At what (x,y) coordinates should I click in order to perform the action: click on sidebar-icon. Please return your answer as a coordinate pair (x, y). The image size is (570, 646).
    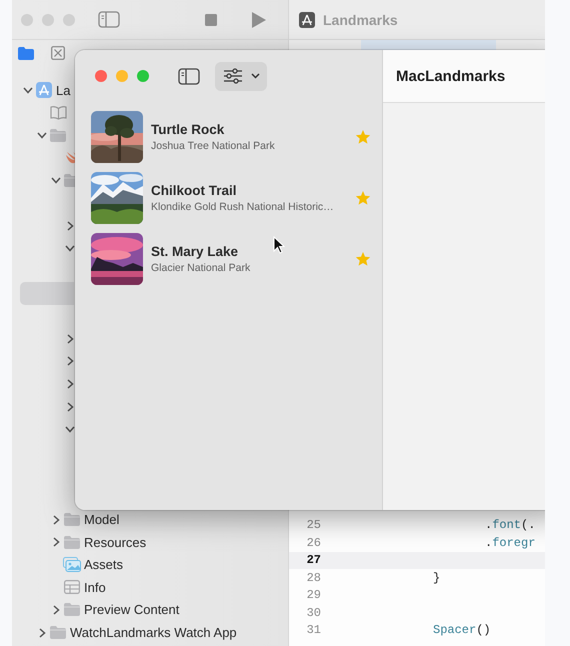
    Looking at the image, I should click on (189, 76).